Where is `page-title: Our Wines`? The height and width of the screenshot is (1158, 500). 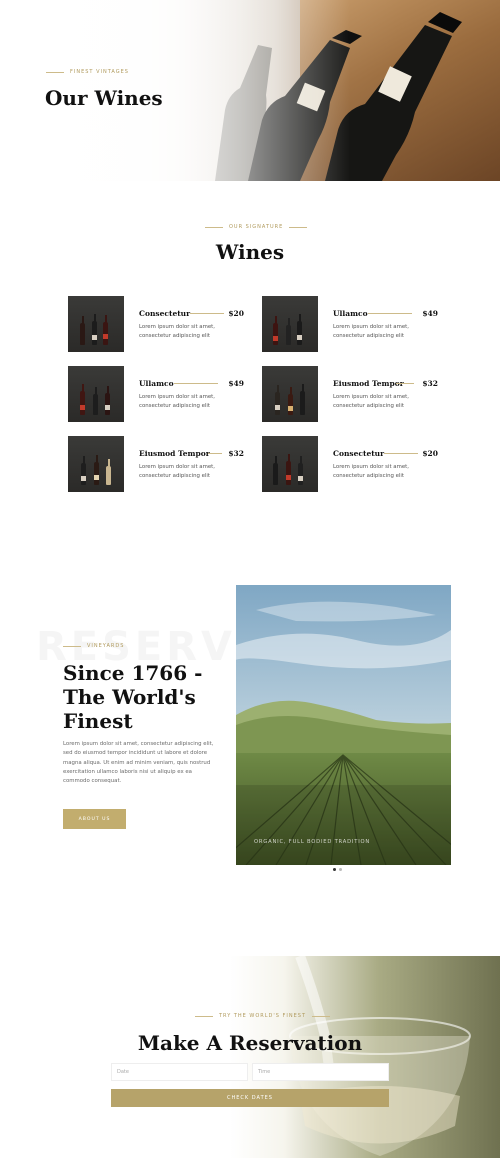 page-title: Our Wines is located at coordinates (104, 98).